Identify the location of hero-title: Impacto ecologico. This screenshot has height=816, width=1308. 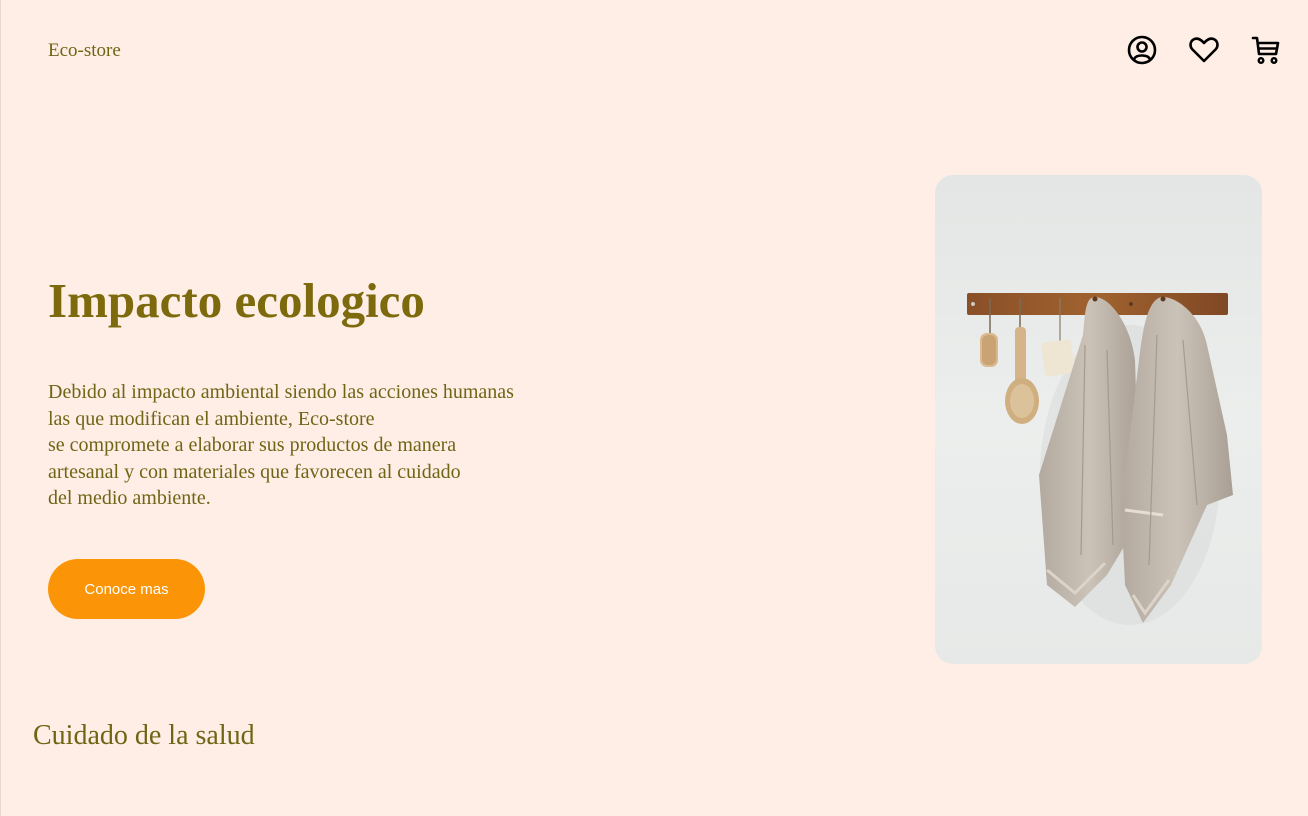
(236, 300).